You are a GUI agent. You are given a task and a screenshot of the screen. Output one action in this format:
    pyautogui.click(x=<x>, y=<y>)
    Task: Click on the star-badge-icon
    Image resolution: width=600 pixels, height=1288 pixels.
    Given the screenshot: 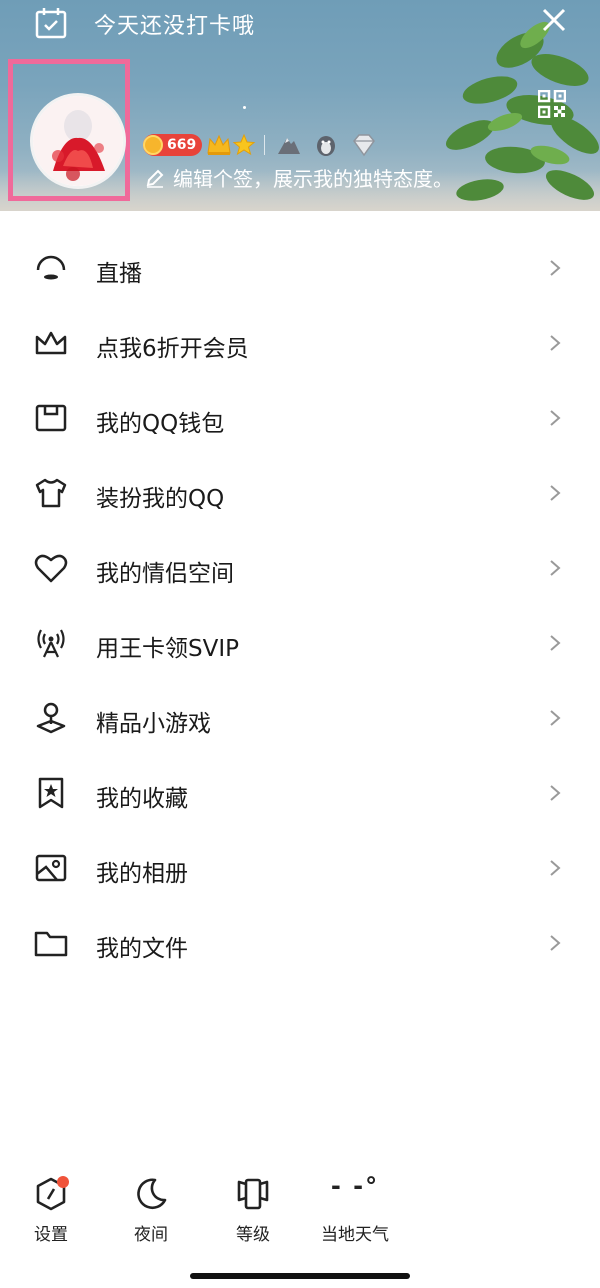 What is the action you would take?
    pyautogui.click(x=244, y=144)
    